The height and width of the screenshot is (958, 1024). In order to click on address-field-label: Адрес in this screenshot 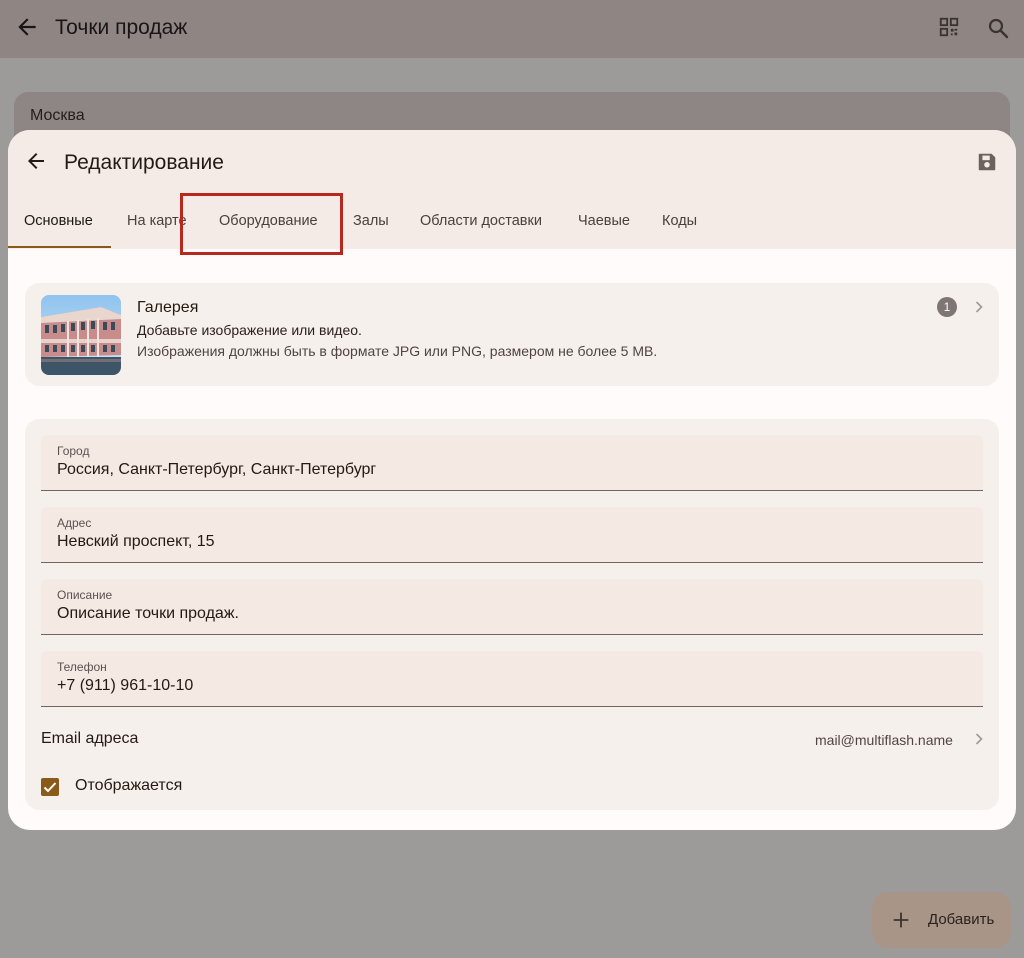, I will do `click(74, 523)`.